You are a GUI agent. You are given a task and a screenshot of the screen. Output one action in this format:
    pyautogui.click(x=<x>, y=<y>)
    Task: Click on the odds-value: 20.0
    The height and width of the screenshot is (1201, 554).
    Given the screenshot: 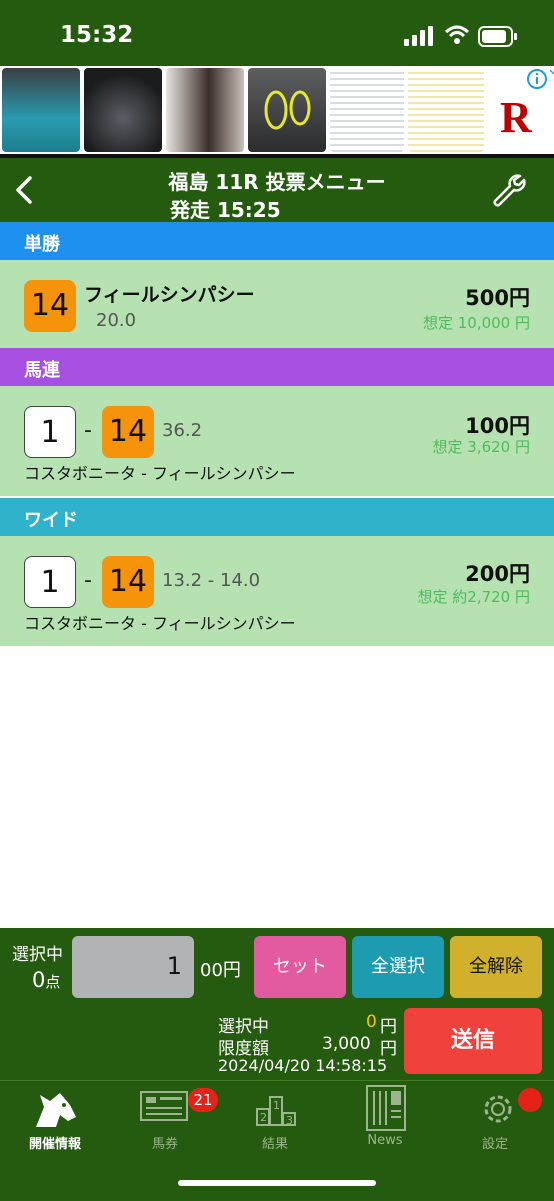 What is the action you would take?
    pyautogui.click(x=116, y=320)
    